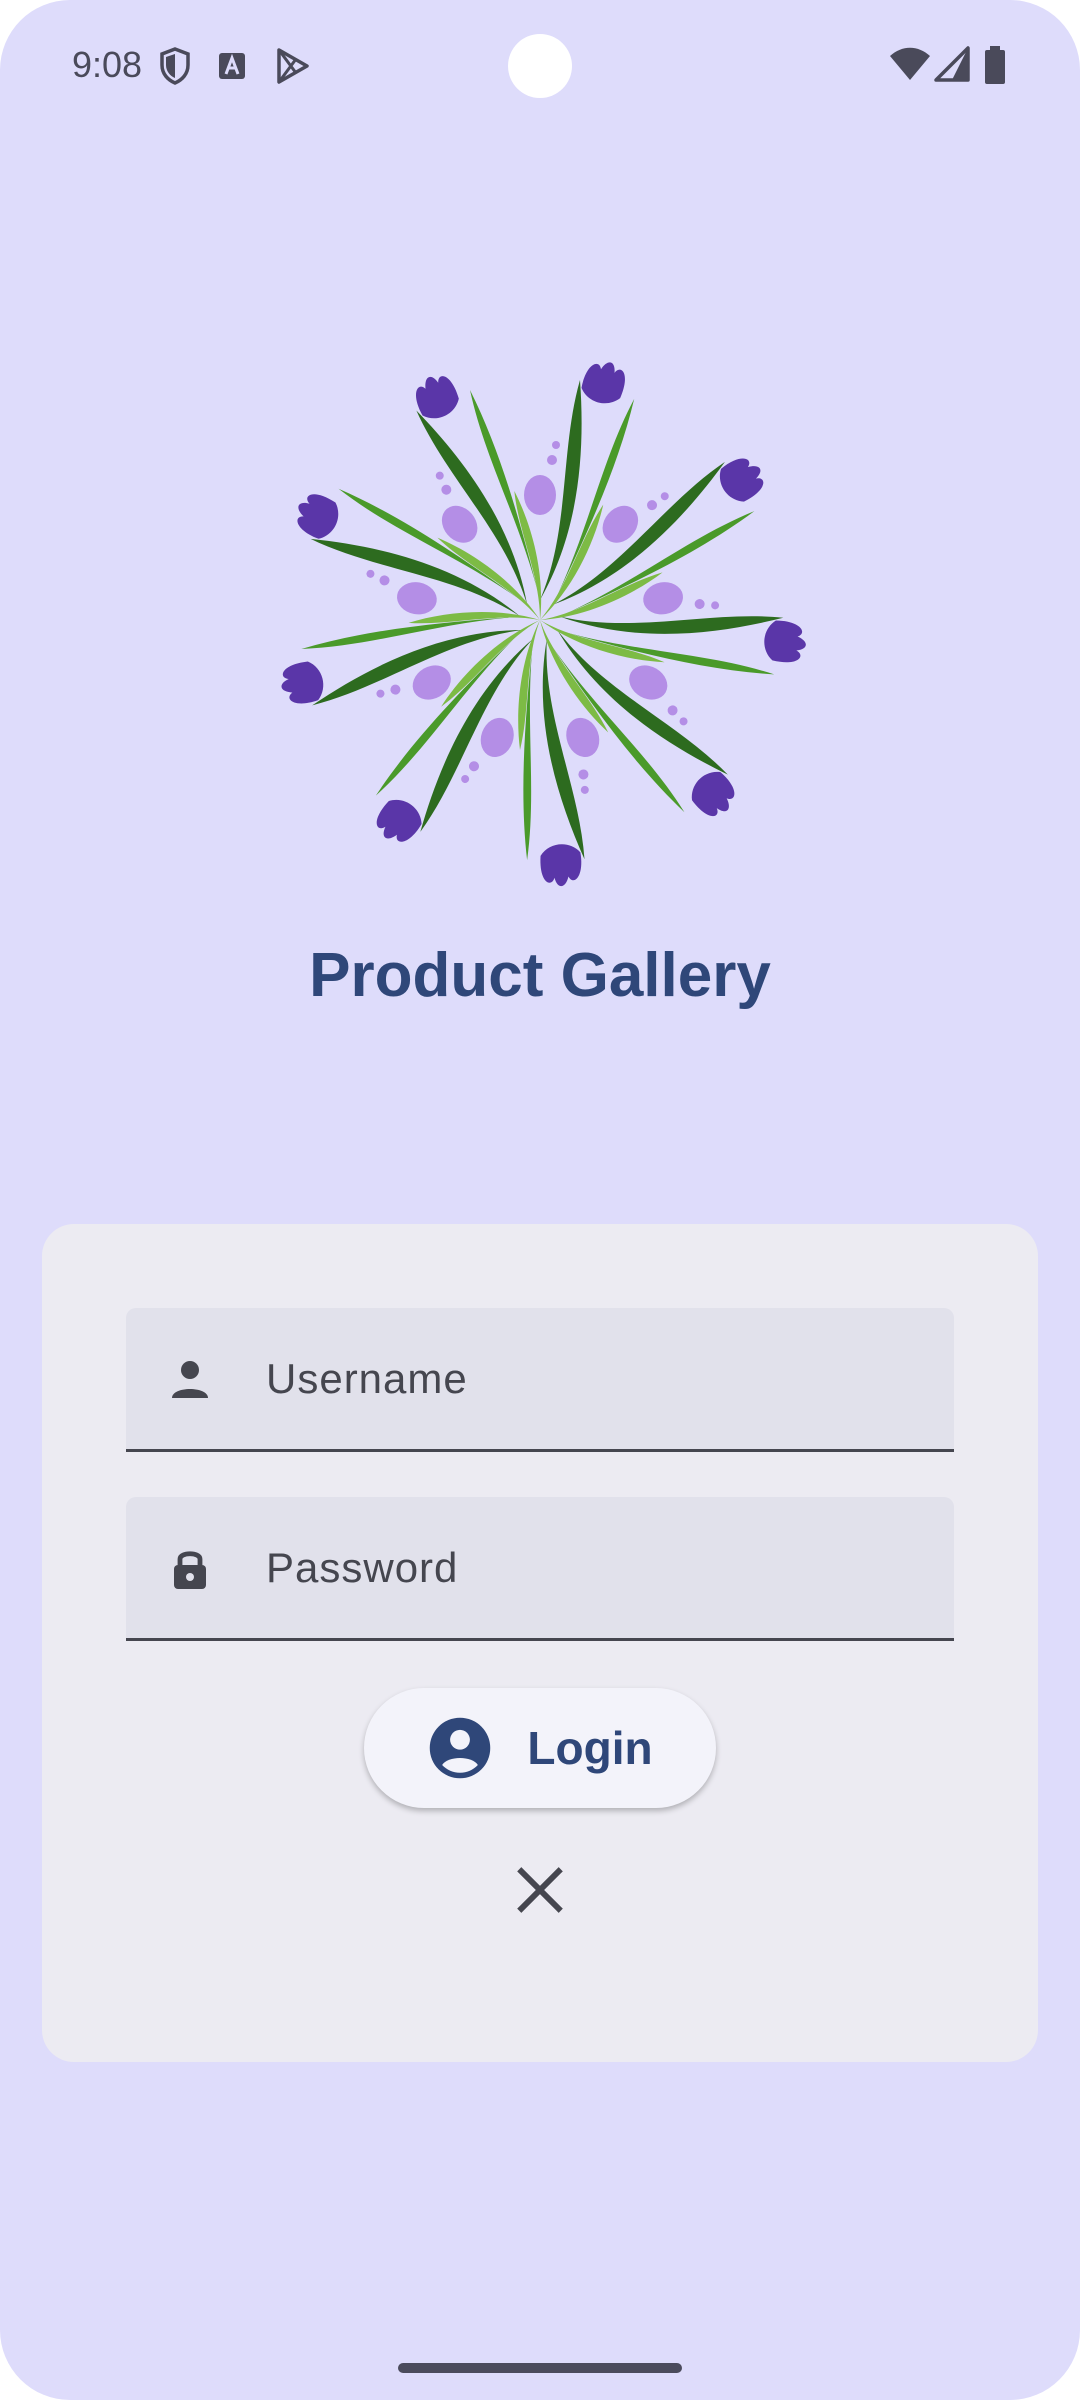 Image resolution: width=1080 pixels, height=2400 pixels. Describe the element at coordinates (460, 1748) in the screenshot. I see `account-circle-icon` at that location.